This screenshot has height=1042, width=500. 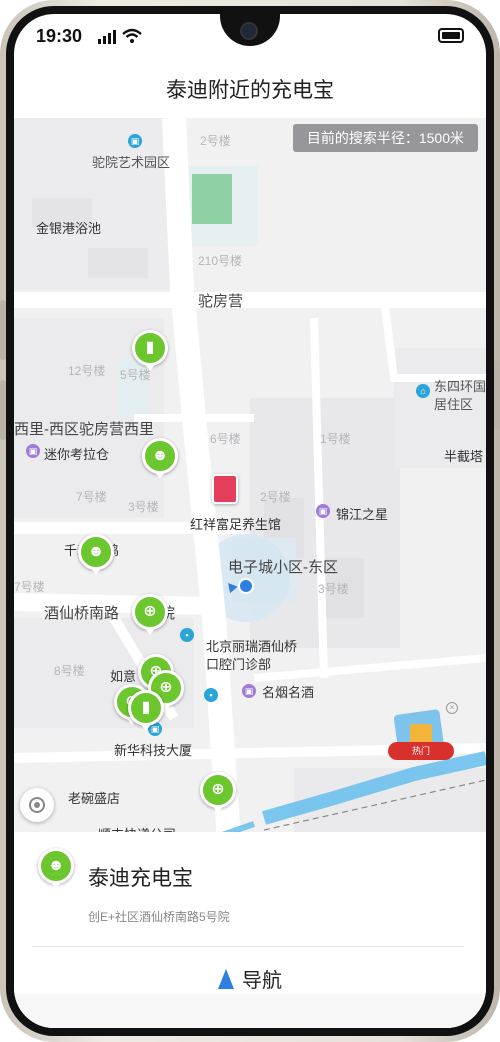 What do you see at coordinates (385, 138) in the screenshot?
I see `search-radius-label: 目前的搜索半径：1500米` at bounding box center [385, 138].